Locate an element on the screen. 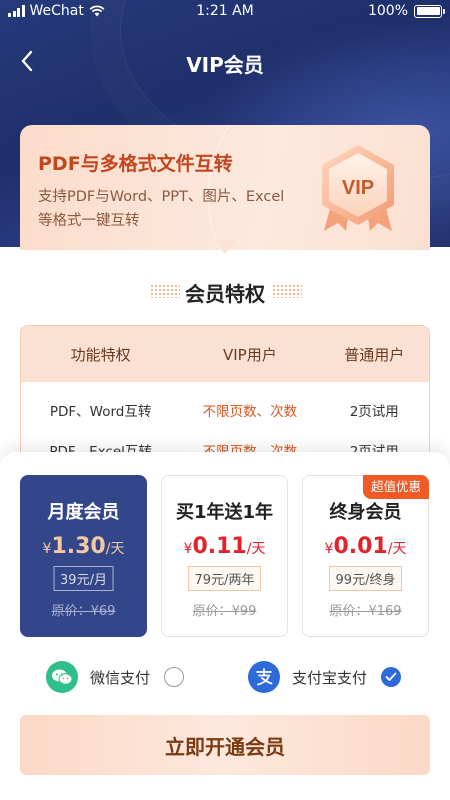 Image resolution: width=450 pixels, height=800 pixels. wechat-pay-option: 微信支付 is located at coordinates (115, 677).